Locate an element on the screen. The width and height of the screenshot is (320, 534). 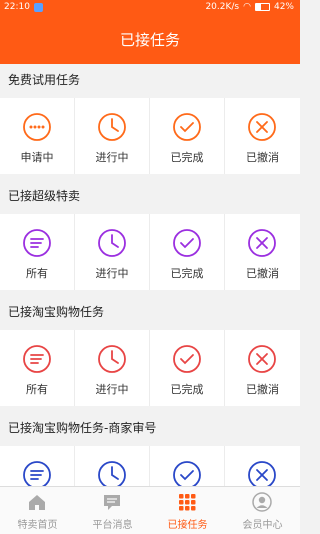
section-title: 已接超级特卖 is located at coordinates (150, 196).